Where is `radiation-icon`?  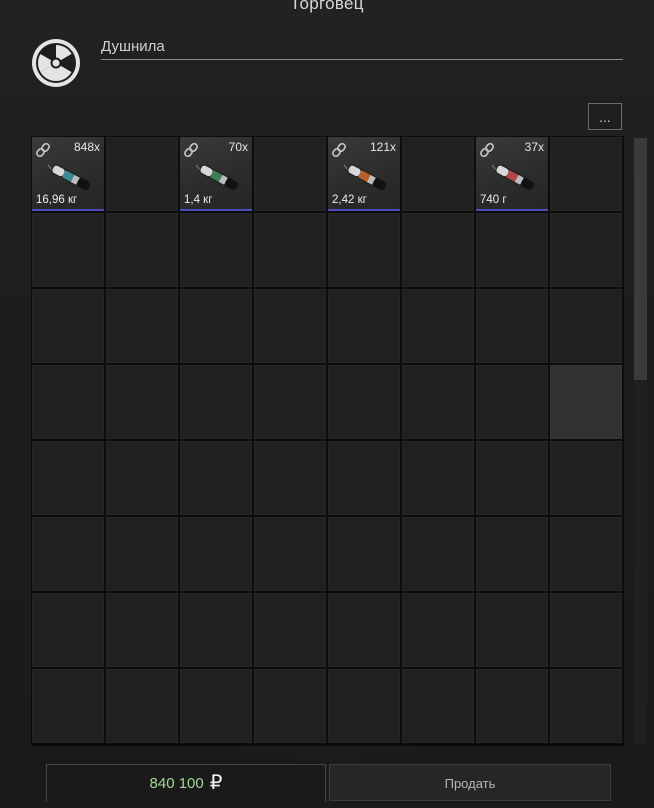
radiation-icon is located at coordinates (56, 63).